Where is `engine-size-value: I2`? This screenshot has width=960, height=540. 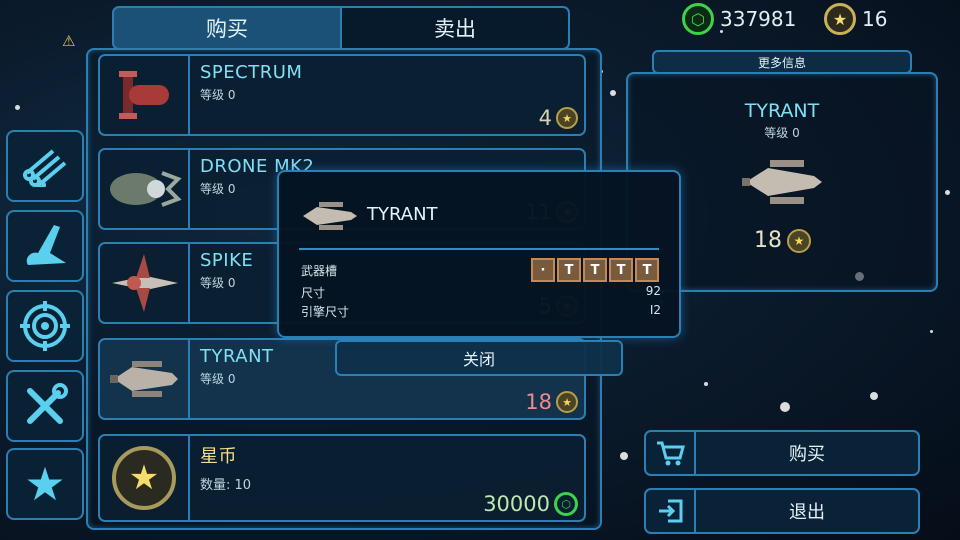 engine-size-value: I2 is located at coordinates (655, 310).